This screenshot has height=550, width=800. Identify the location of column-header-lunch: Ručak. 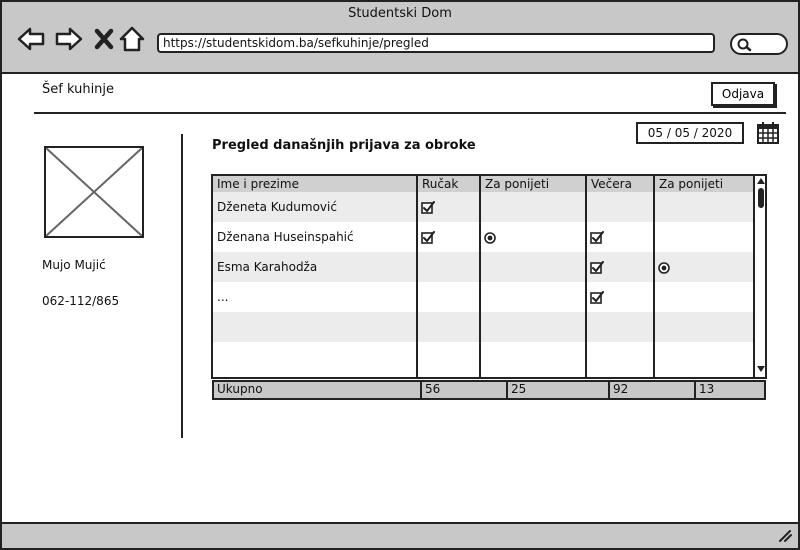
(449, 184).